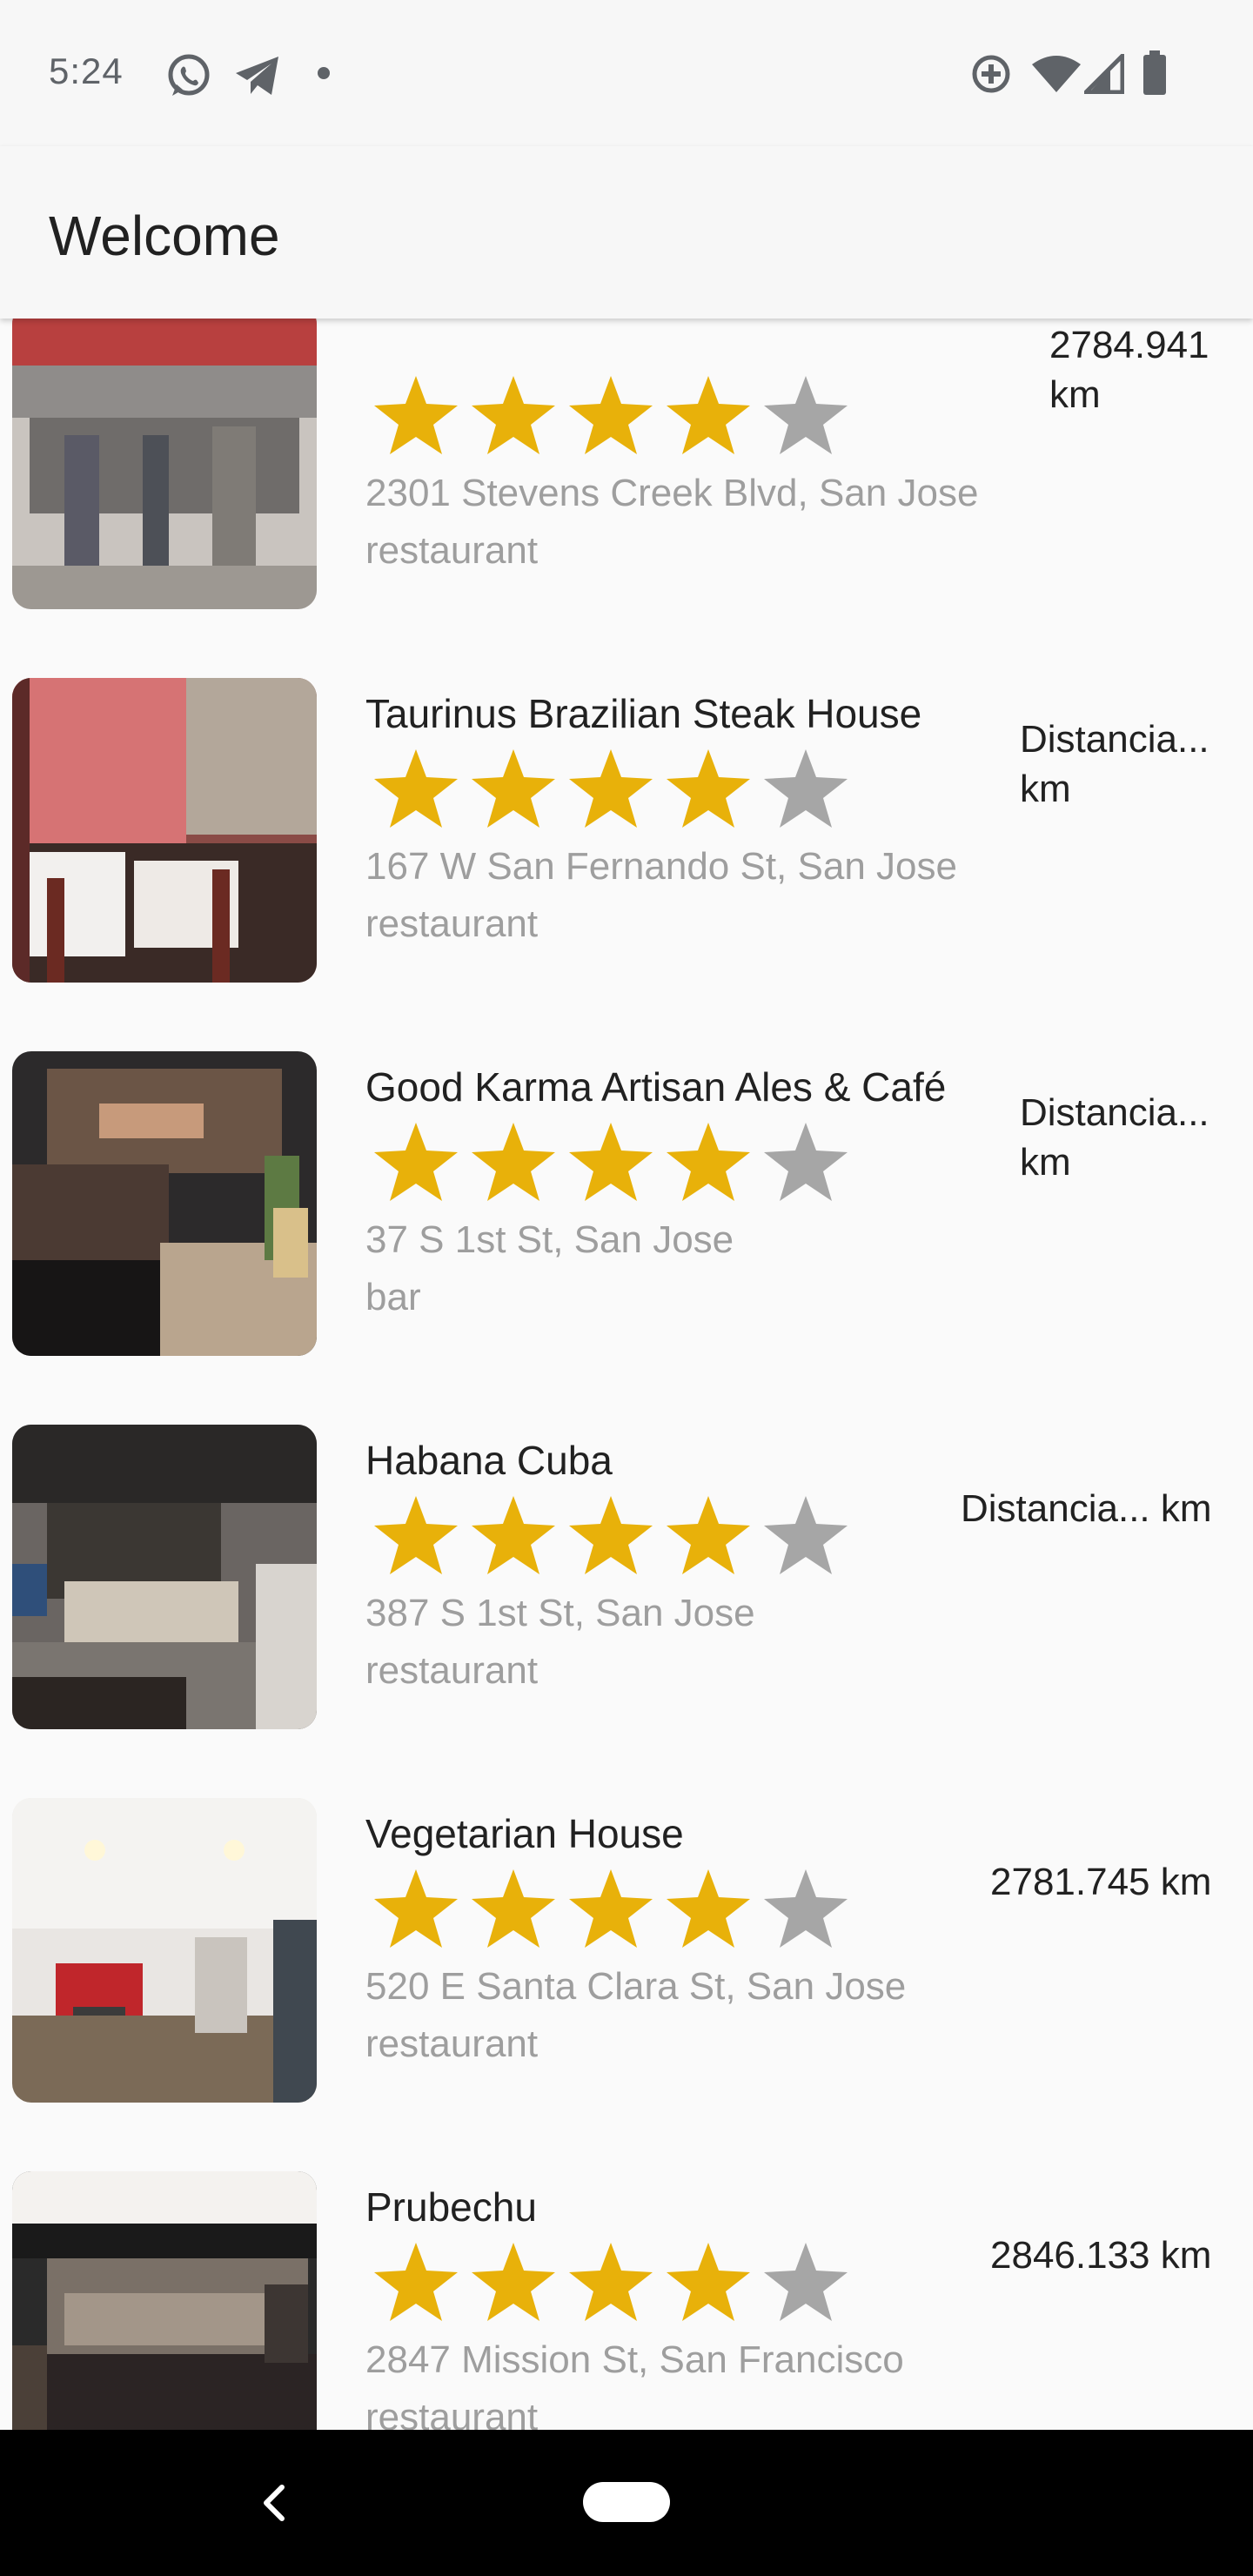 This screenshot has height=2576, width=1253. I want to click on status-time: 5:24, so click(86, 71).